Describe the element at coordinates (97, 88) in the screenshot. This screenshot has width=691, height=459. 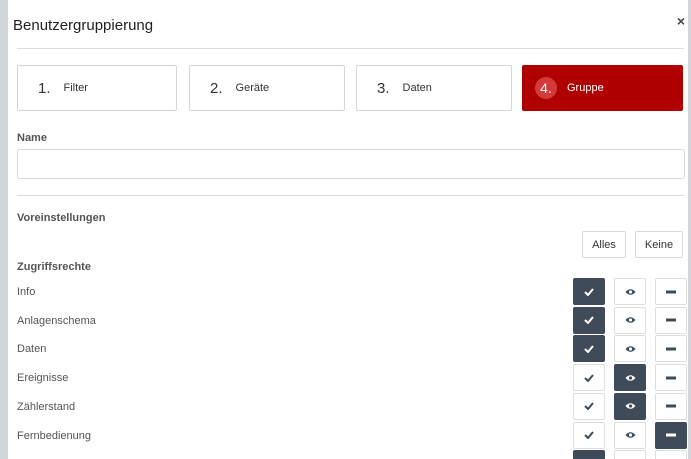
I see `step-filter: 1. Filter` at that location.